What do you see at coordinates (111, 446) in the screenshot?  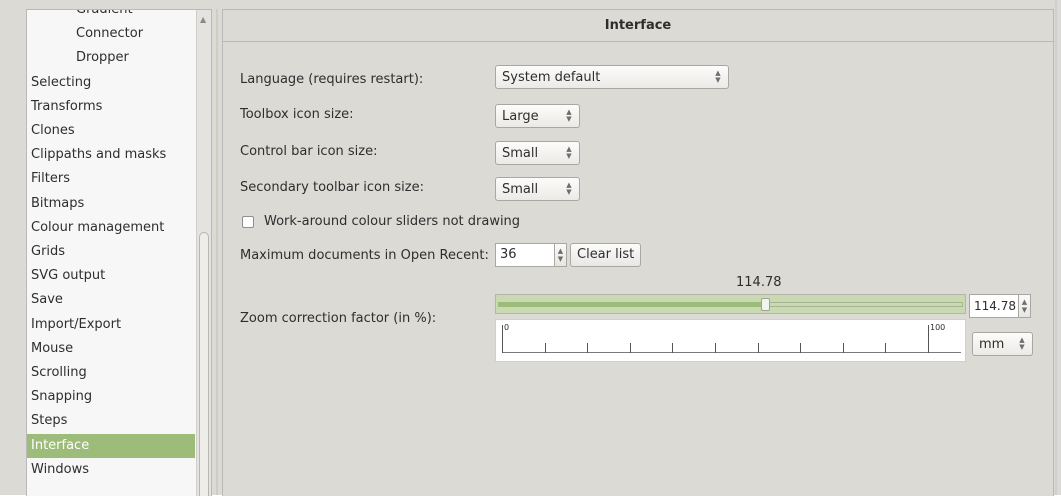 I see `sidebar-item: Interface` at bounding box center [111, 446].